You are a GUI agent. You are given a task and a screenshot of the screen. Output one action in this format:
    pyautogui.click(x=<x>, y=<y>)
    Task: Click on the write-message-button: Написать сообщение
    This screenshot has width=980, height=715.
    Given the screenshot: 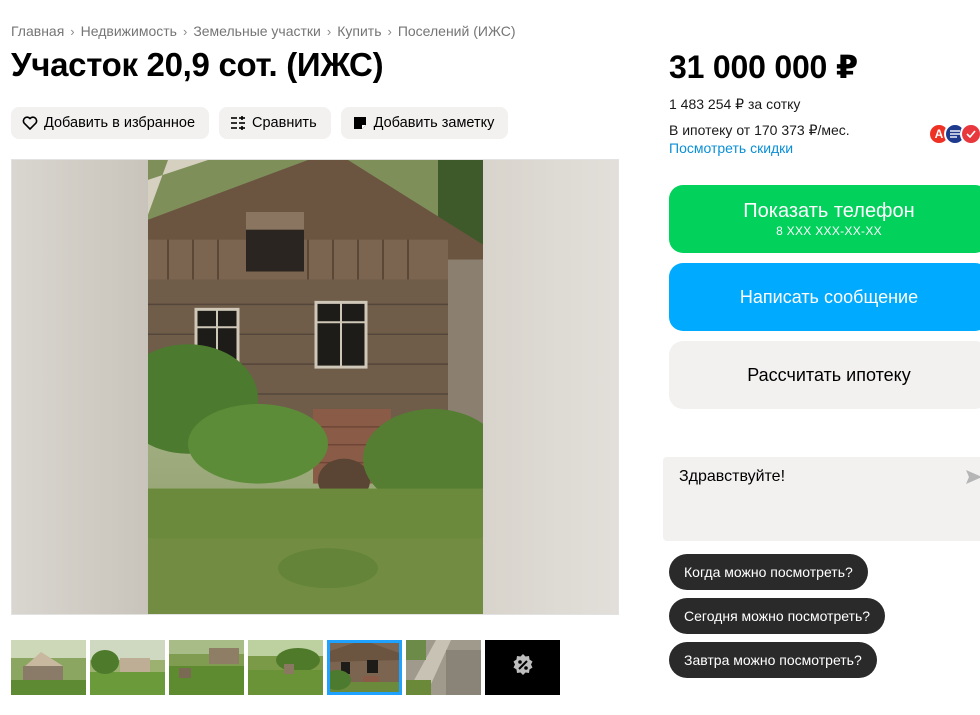 What is the action you would take?
    pyautogui.click(x=824, y=297)
    